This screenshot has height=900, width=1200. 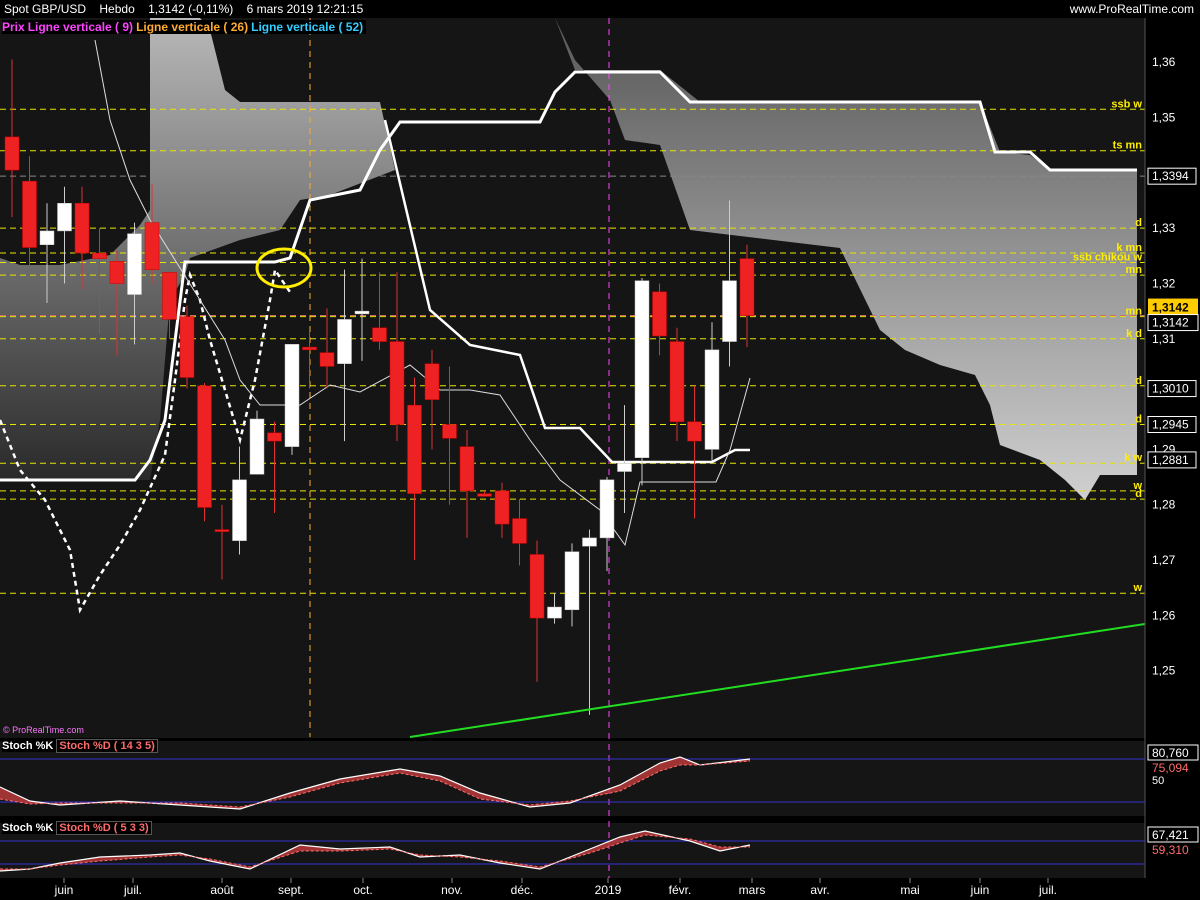 What do you see at coordinates (13, 27) in the screenshot?
I see `legend-item: Prix` at bounding box center [13, 27].